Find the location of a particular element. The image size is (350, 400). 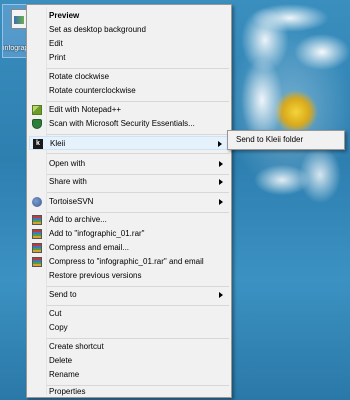

menu-item-label: Kleii is located at coordinates (58, 143).